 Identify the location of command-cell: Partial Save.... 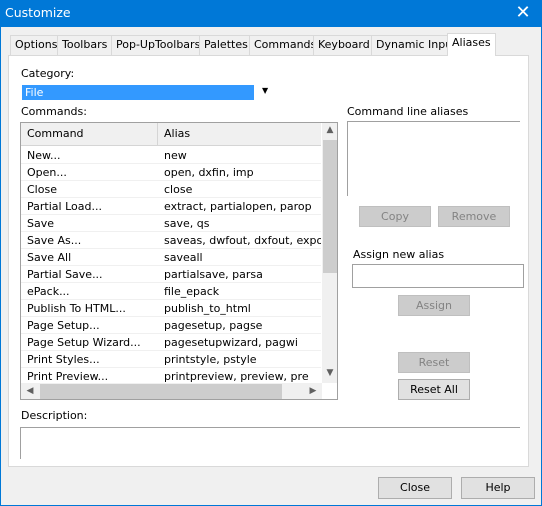
(65, 274).